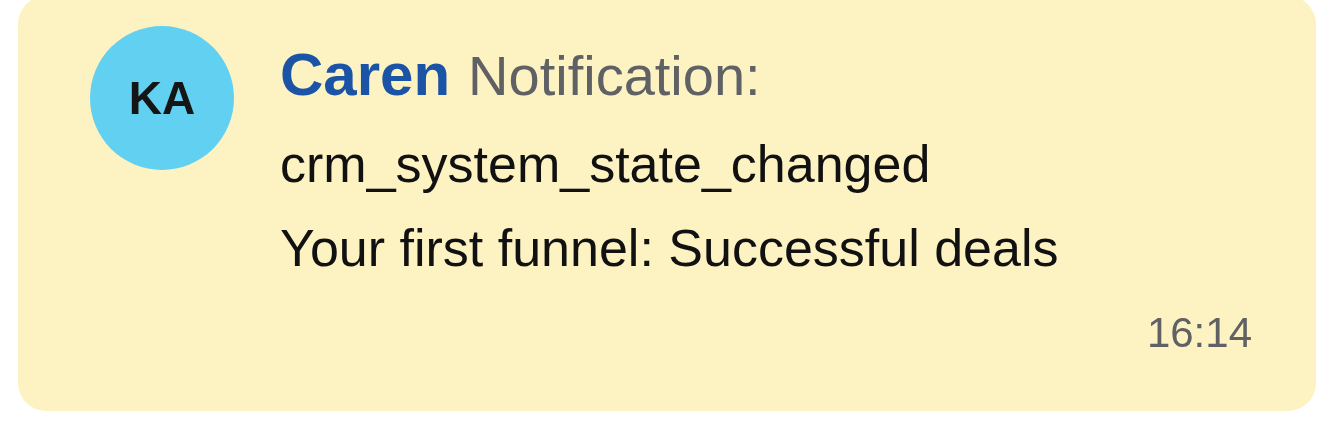  Describe the element at coordinates (670, 248) in the screenshot. I see `message-line: Your first funnel: Successful deals` at that location.